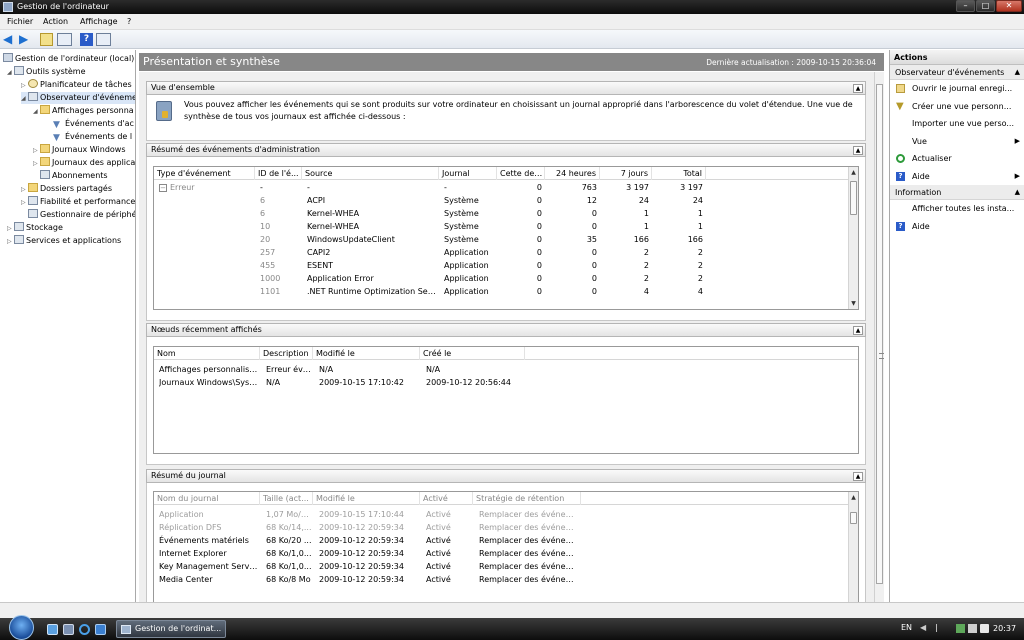 The image size is (1024, 640). Describe the element at coordinates (984, 628) in the screenshot. I see `volume-icon` at that location.